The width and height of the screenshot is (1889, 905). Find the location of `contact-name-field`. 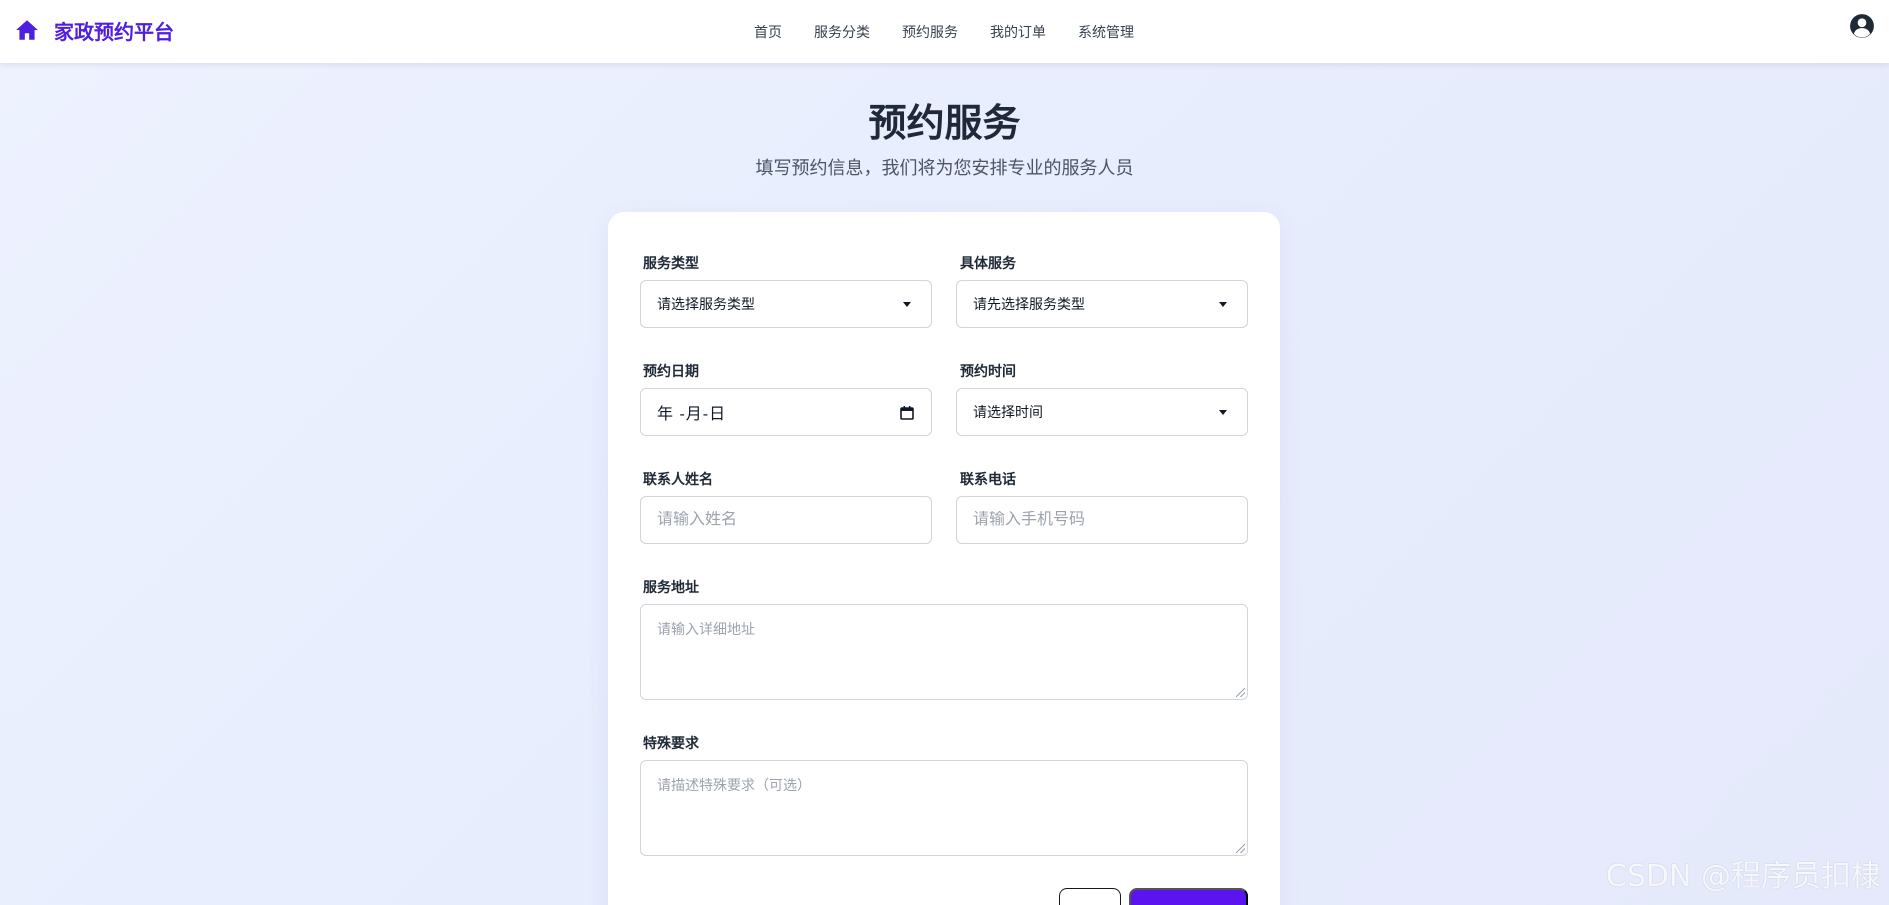

contact-name-field is located at coordinates (786, 520).